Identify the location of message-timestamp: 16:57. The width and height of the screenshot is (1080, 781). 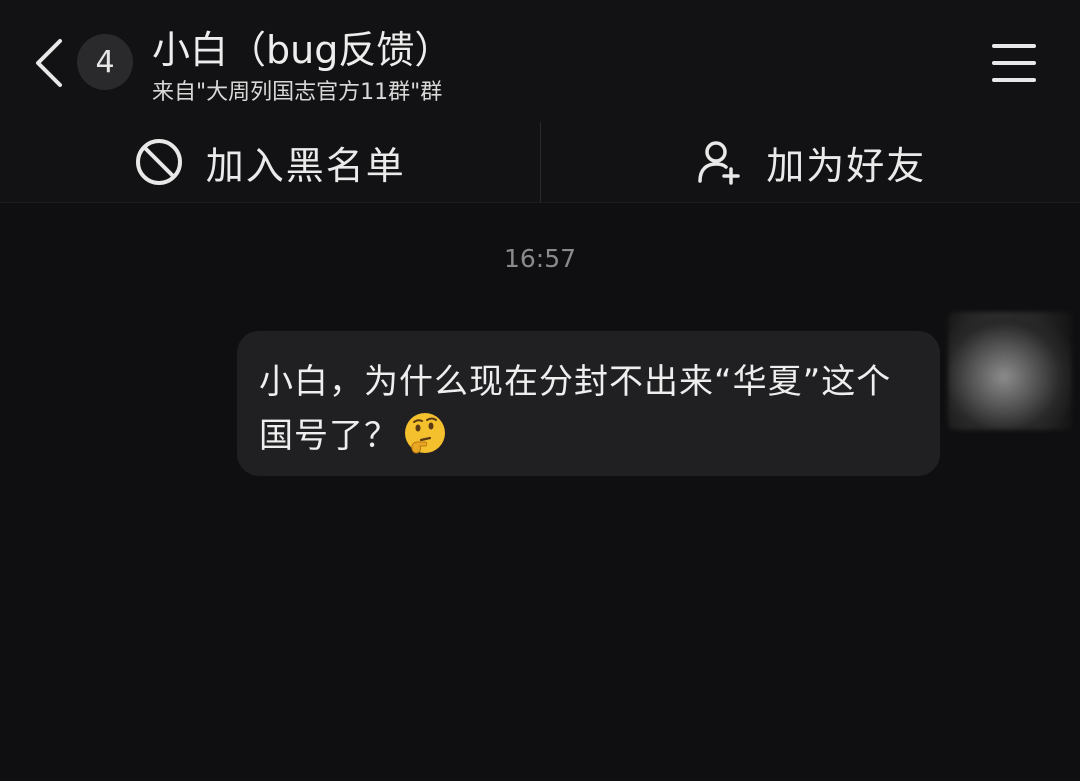
(540, 258).